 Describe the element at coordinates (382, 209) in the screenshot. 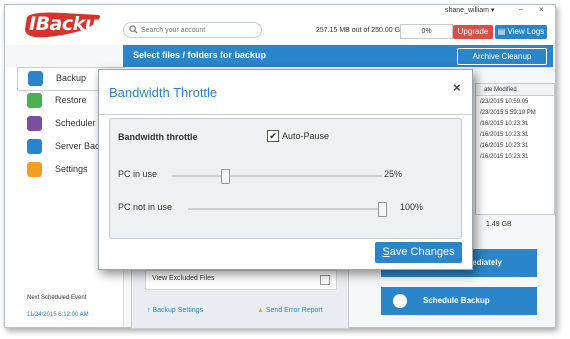

I see `pc-not-in-use-slider-thumb` at that location.